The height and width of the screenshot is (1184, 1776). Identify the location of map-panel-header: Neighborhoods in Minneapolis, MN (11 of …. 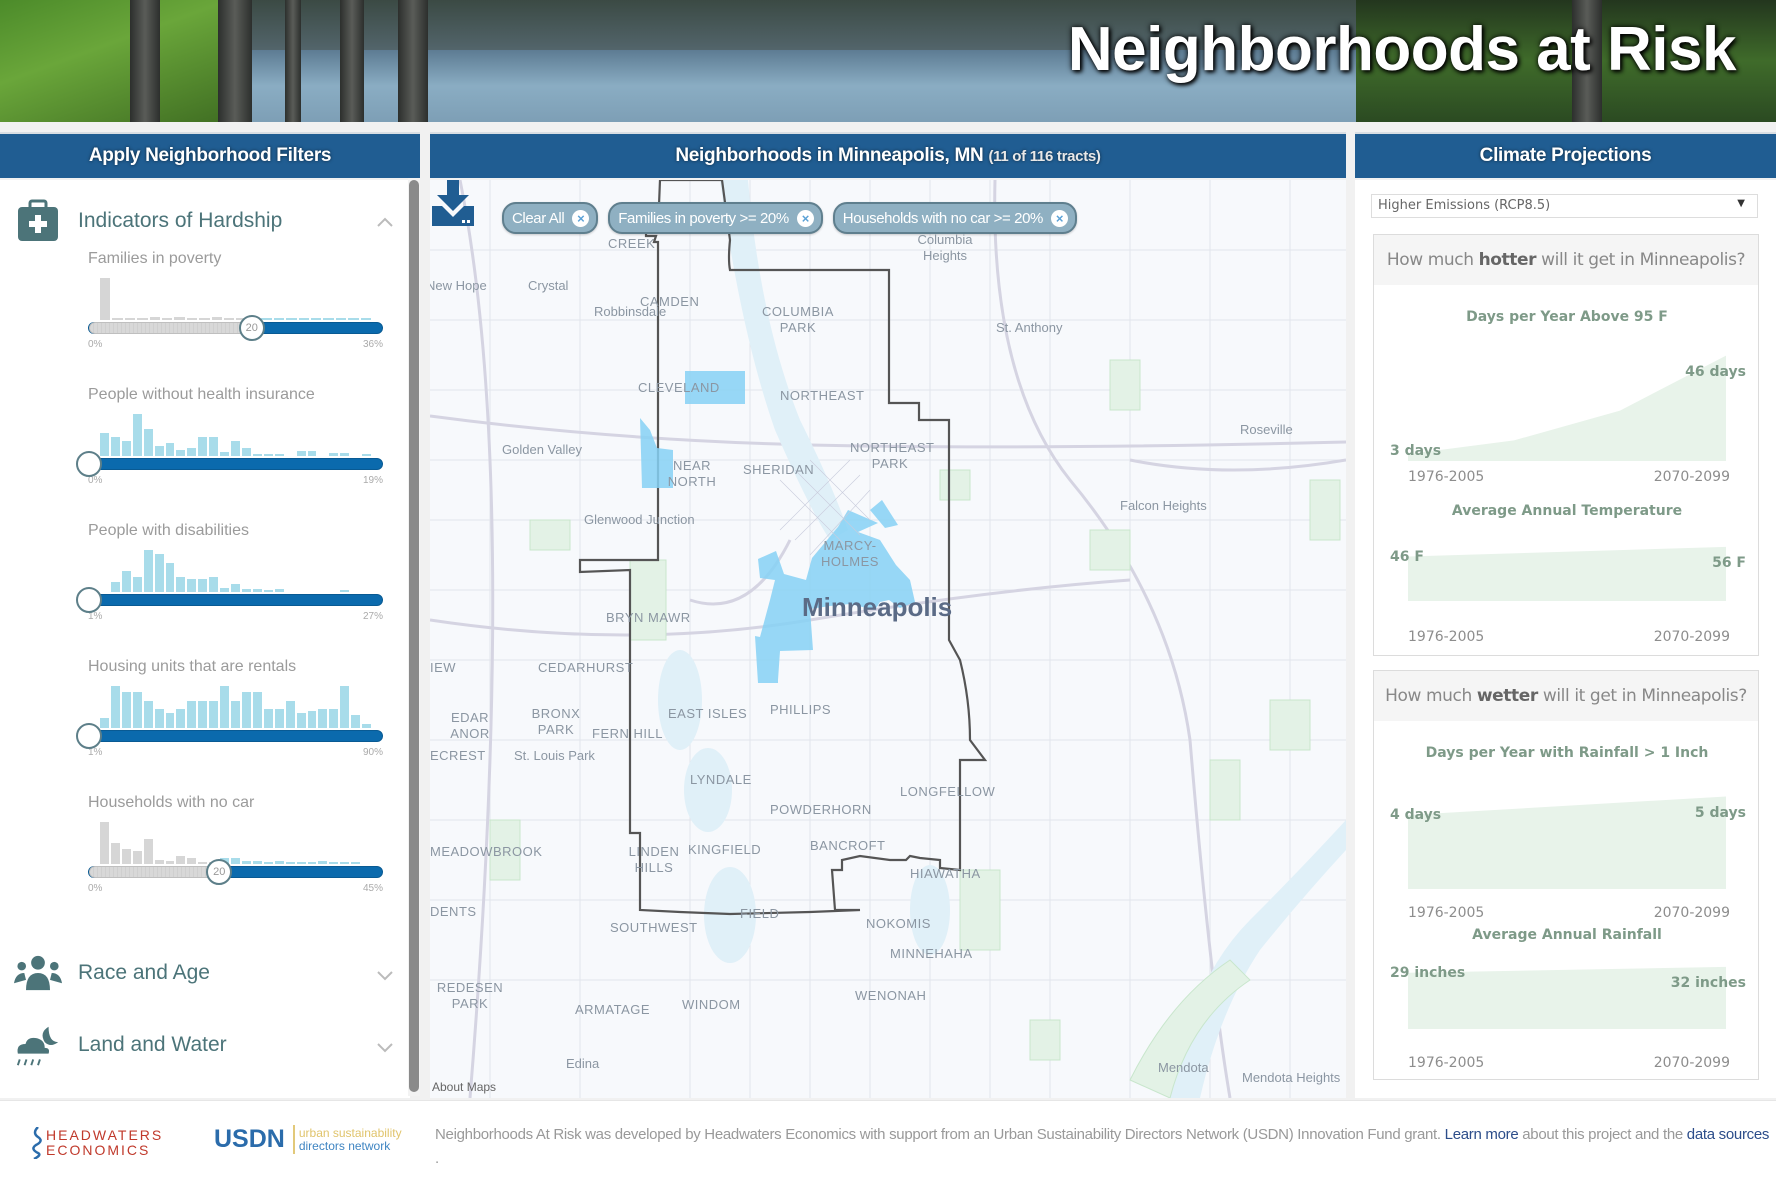
(888, 155).